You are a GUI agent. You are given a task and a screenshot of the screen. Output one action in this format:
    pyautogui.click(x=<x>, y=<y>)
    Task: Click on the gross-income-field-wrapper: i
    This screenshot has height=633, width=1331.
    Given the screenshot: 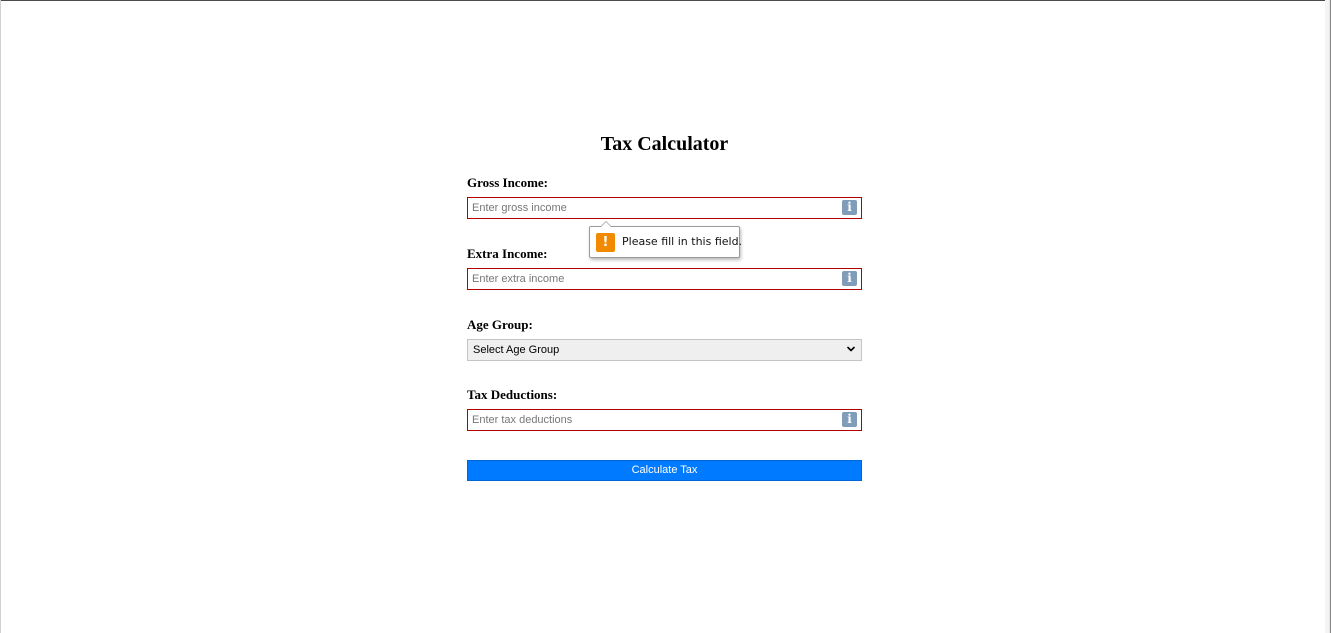 What is the action you would take?
    pyautogui.click(x=664, y=208)
    